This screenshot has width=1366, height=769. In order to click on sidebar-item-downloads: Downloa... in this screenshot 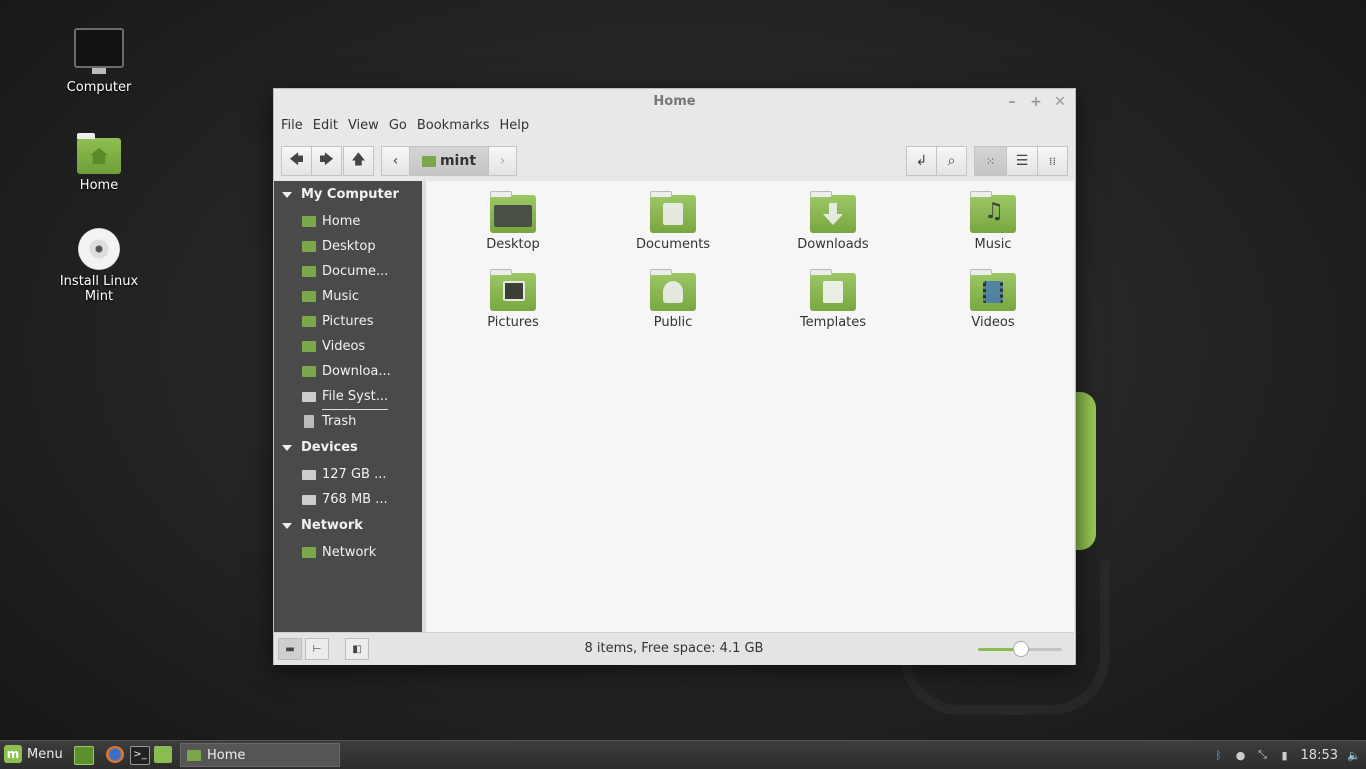, I will do `click(348, 371)`.